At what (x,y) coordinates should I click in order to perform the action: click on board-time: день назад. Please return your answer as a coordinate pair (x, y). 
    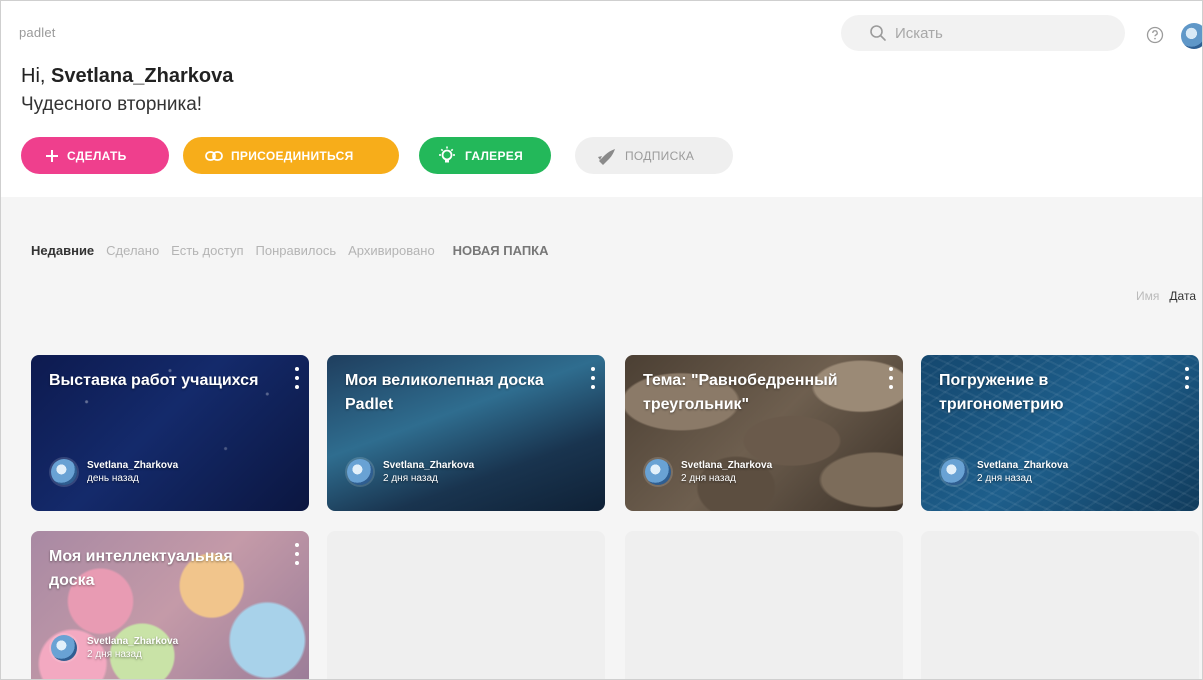
    Looking at the image, I should click on (113, 478).